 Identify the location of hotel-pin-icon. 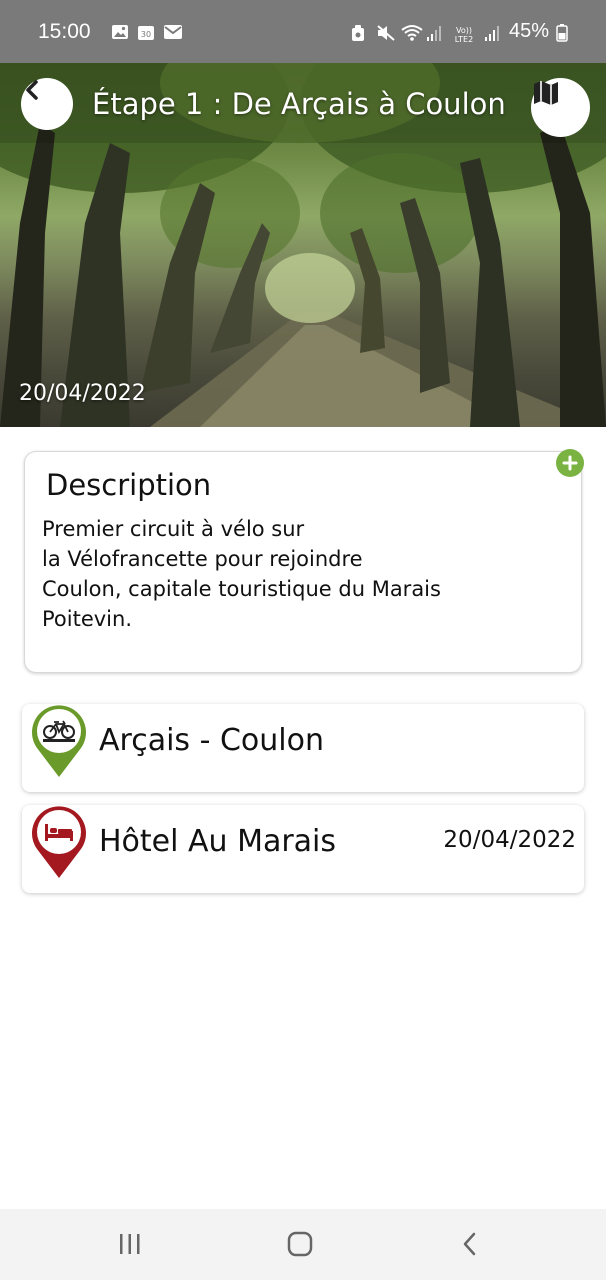
(59, 844).